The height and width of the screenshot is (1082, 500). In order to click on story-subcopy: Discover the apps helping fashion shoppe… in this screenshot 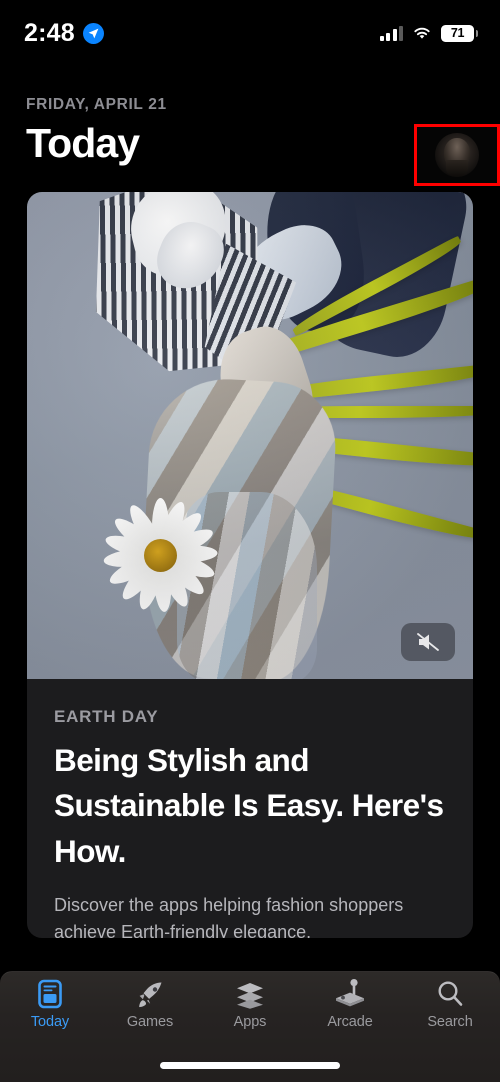, I will do `click(229, 916)`.